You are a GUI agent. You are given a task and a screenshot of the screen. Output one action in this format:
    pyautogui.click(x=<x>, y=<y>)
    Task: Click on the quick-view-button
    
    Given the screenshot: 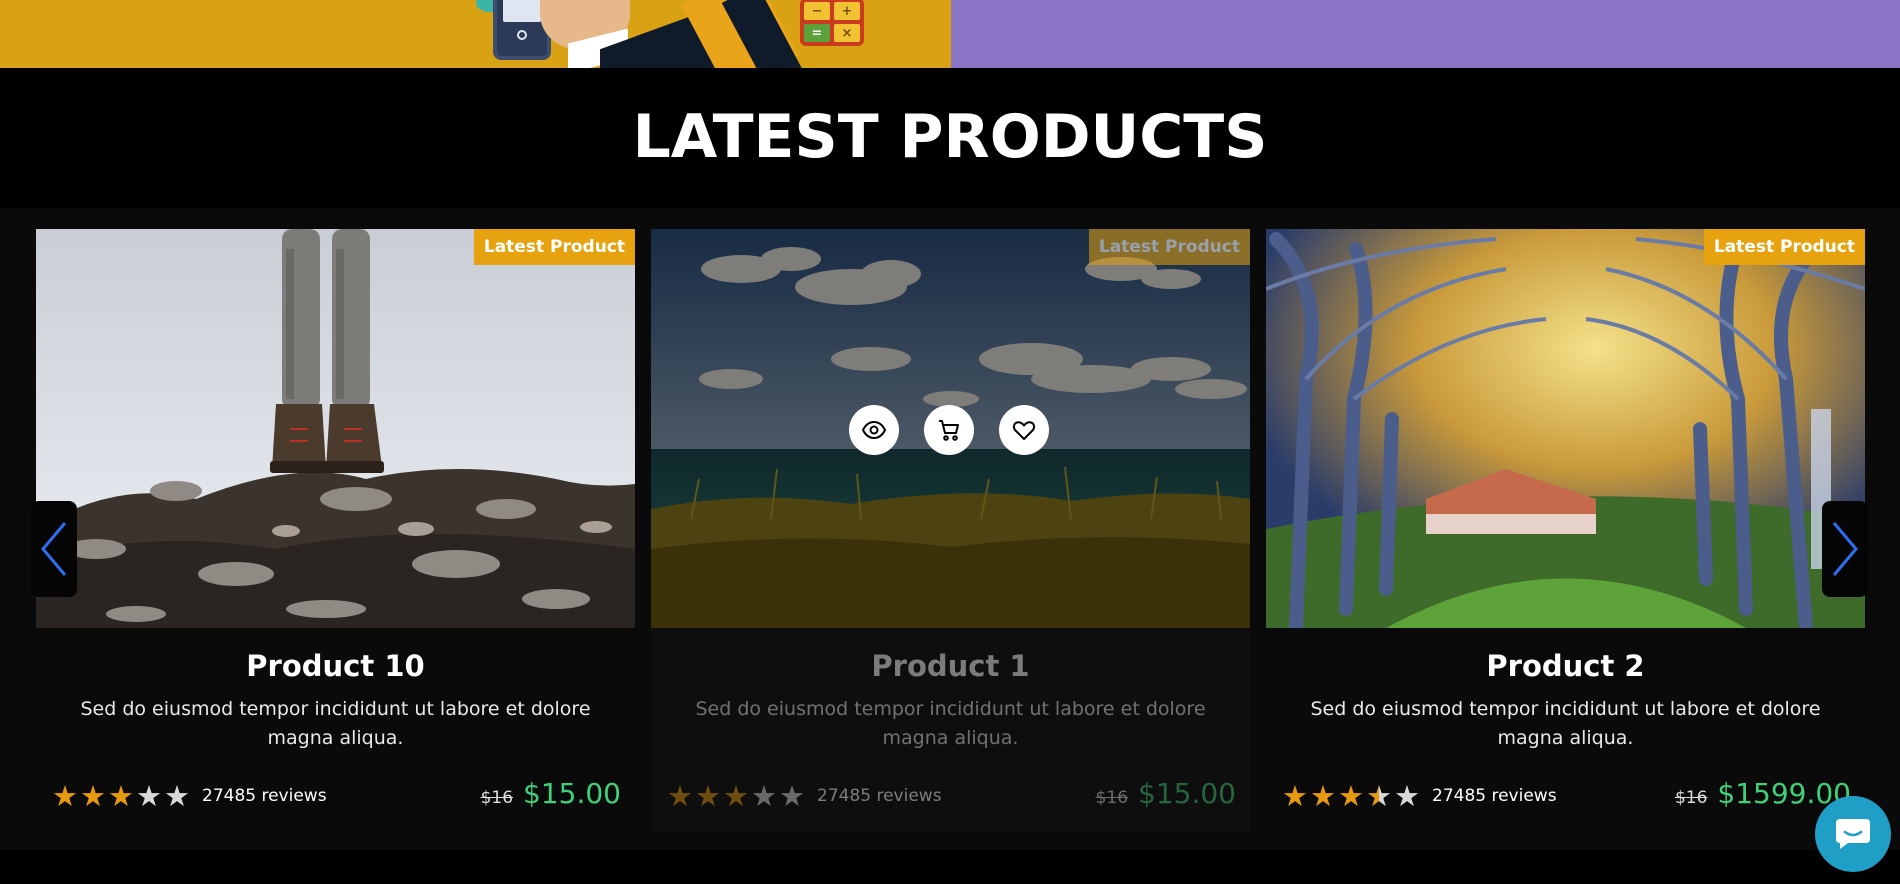 What is the action you would take?
    pyautogui.click(x=874, y=430)
    